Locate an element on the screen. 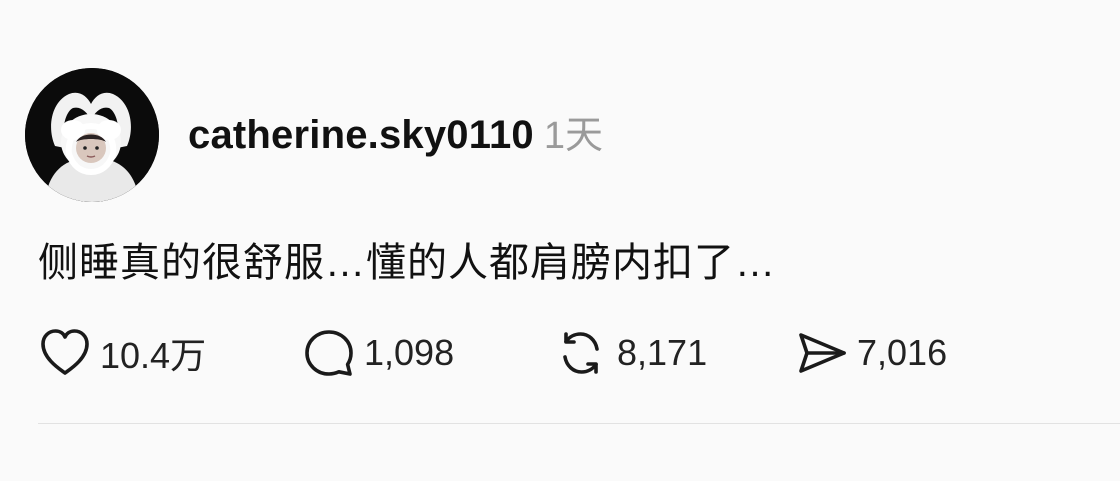 The height and width of the screenshot is (481, 1120). share-count: 7,016 is located at coordinates (902, 352).